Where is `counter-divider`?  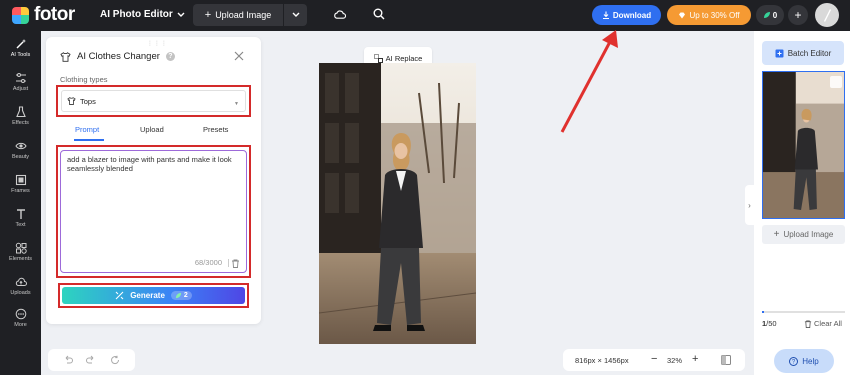 counter-divider is located at coordinates (228, 263).